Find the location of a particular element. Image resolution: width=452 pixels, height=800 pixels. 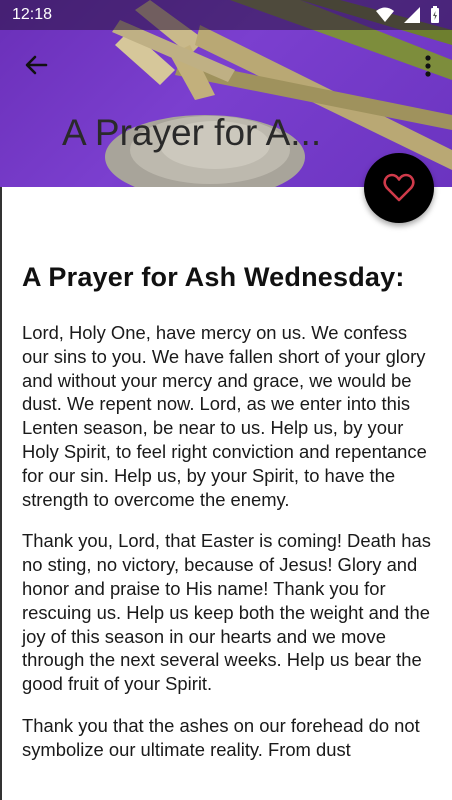

article-heading: A Prayer for Ash Wednesday: is located at coordinates (213, 277).